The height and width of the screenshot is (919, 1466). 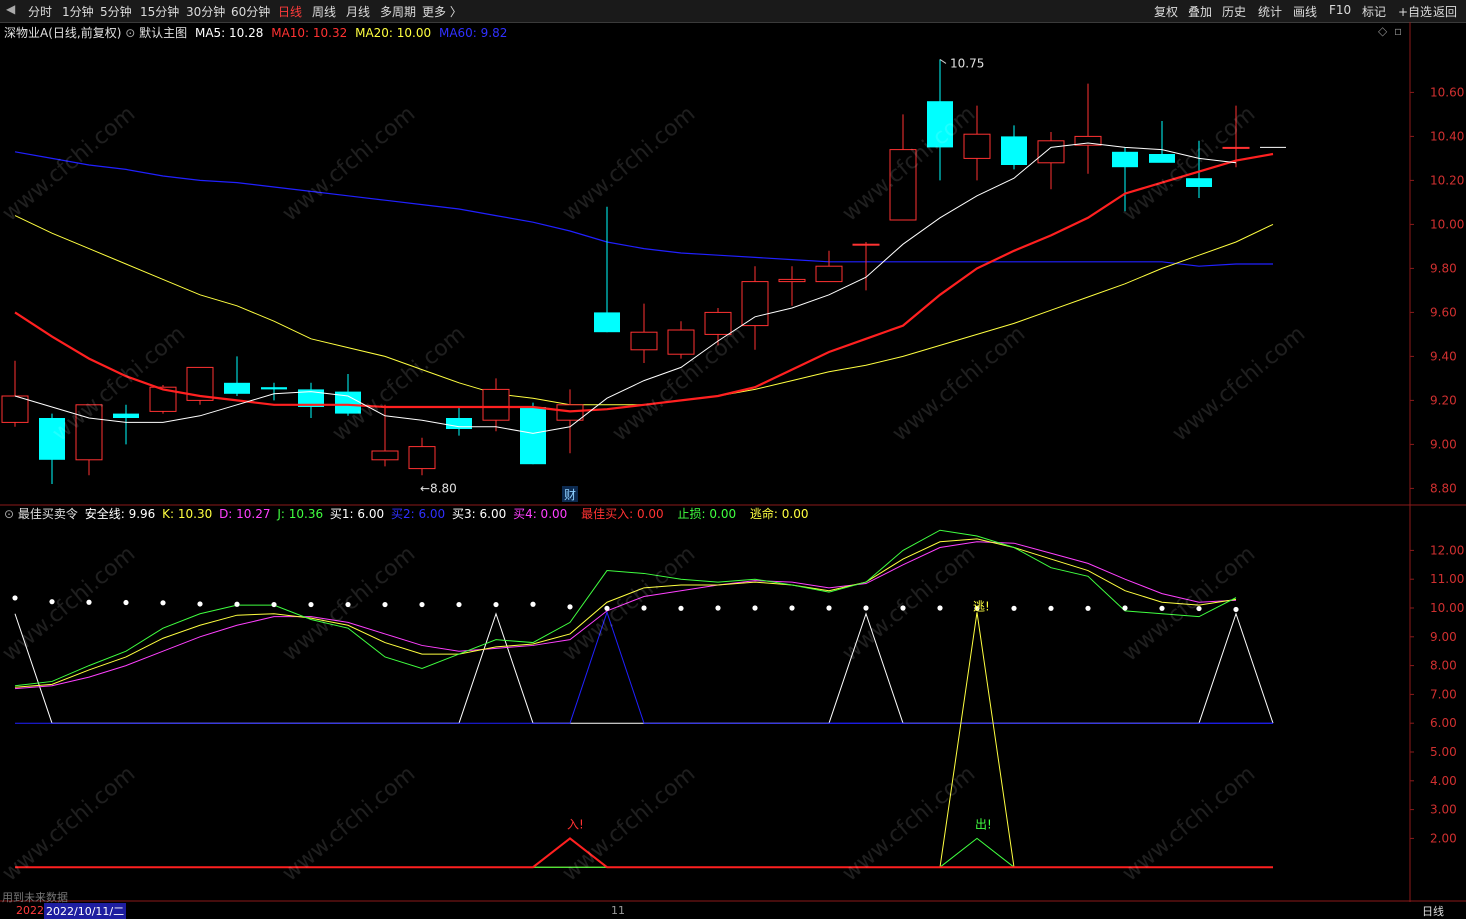 What do you see at coordinates (570, 495) in the screenshot?
I see `event-tag-label: 财` at bounding box center [570, 495].